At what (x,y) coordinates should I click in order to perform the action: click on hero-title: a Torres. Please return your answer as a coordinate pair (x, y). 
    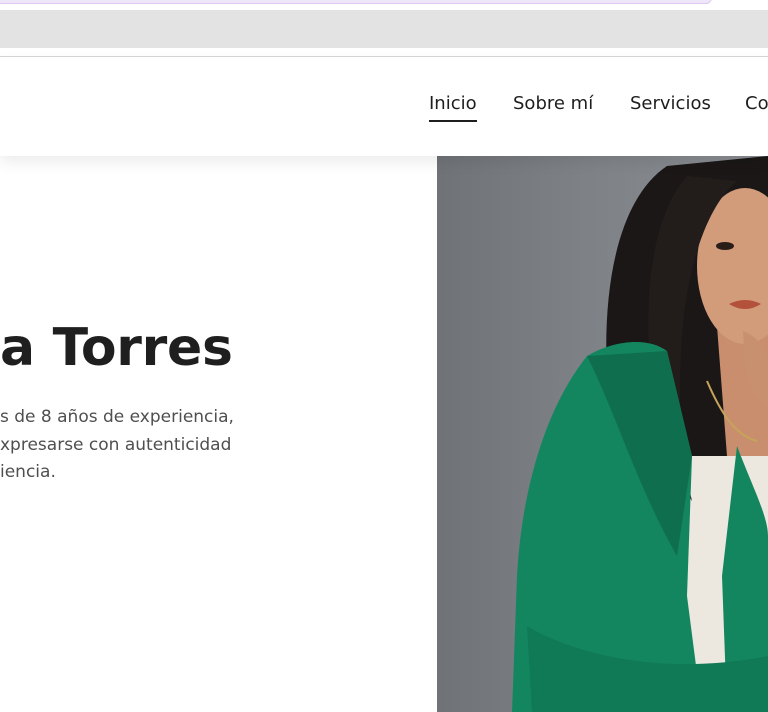
    Looking at the image, I should click on (116, 348).